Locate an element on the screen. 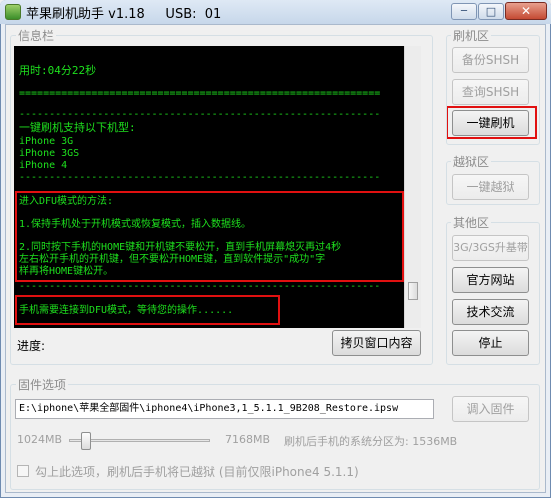 The image size is (551, 498). tech-talk-button: 技术交流 is located at coordinates (490, 312).